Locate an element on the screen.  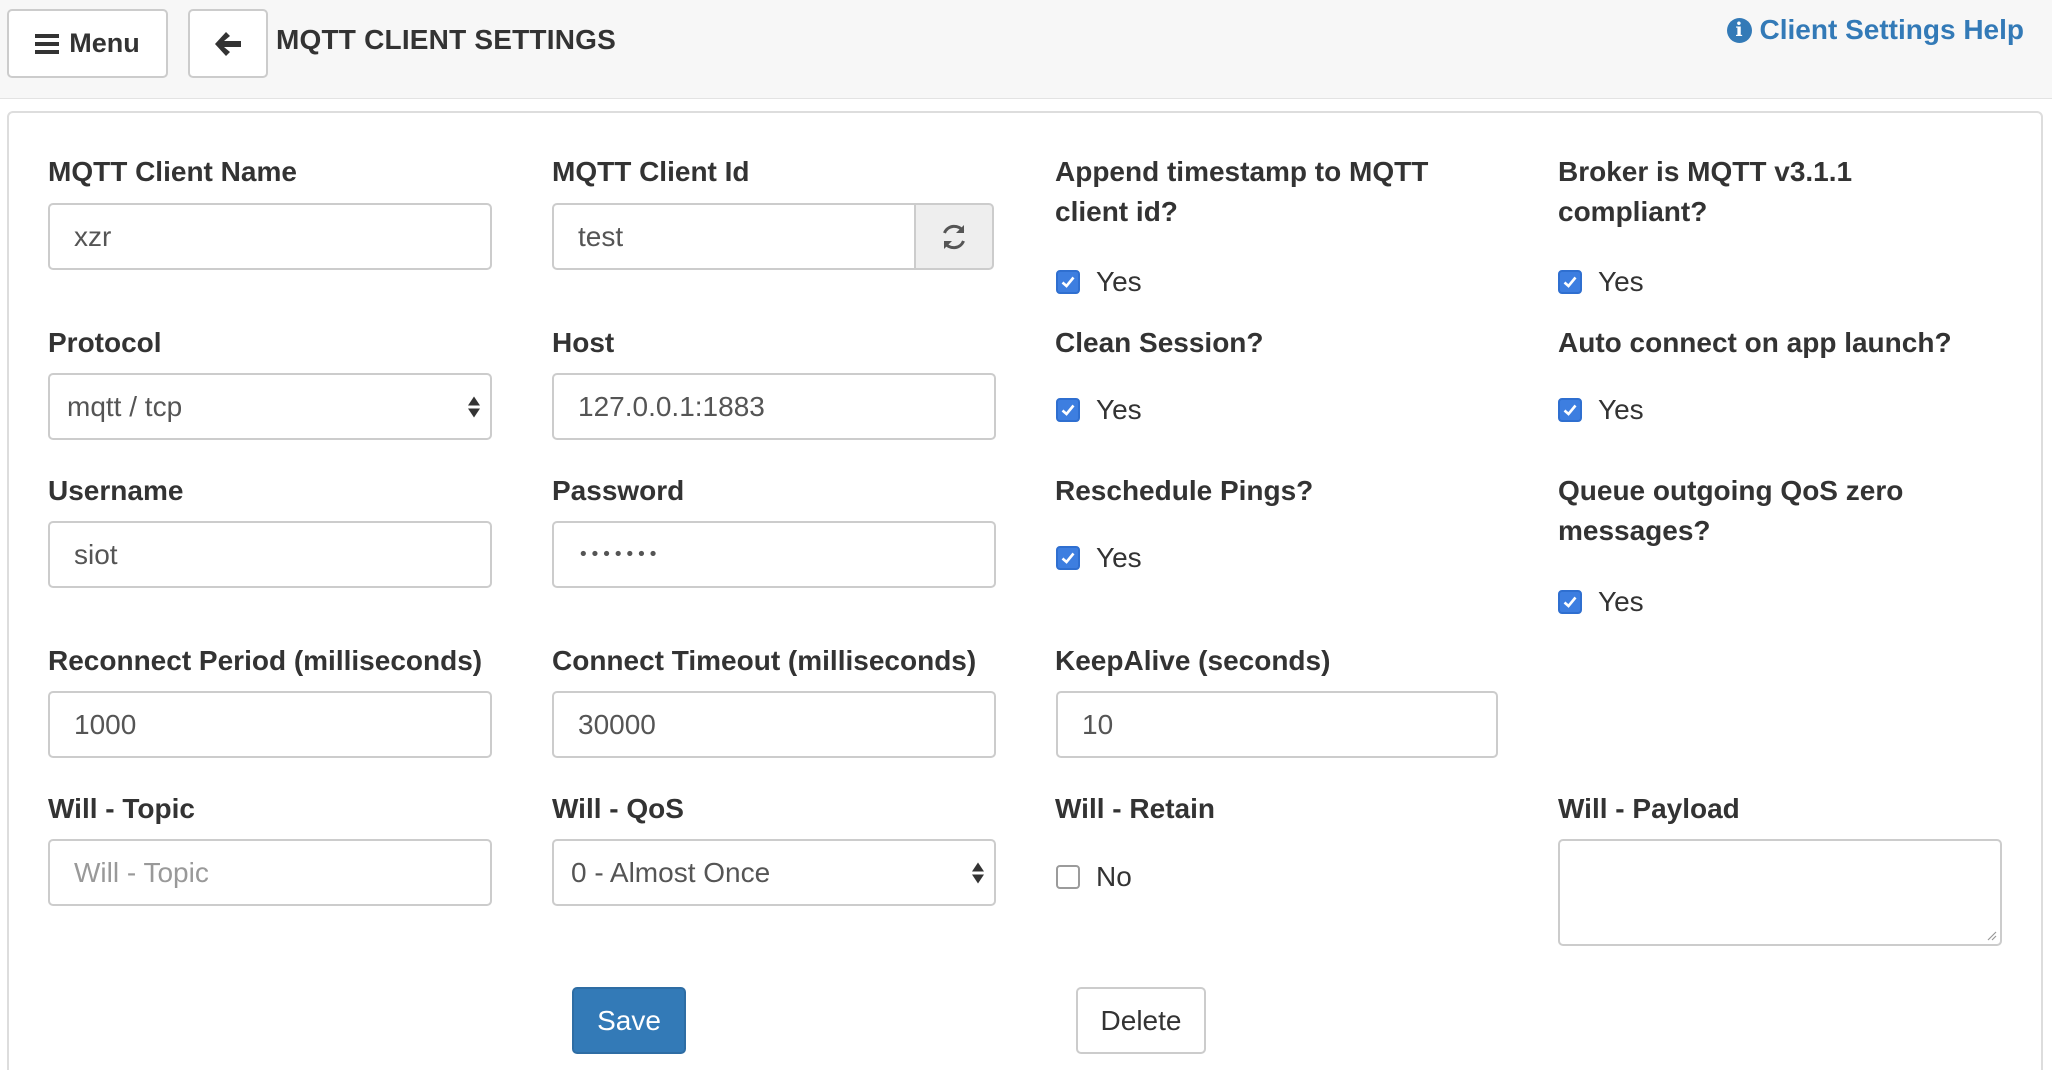
clean-session-checkbox: Yes is located at coordinates (1099, 410).